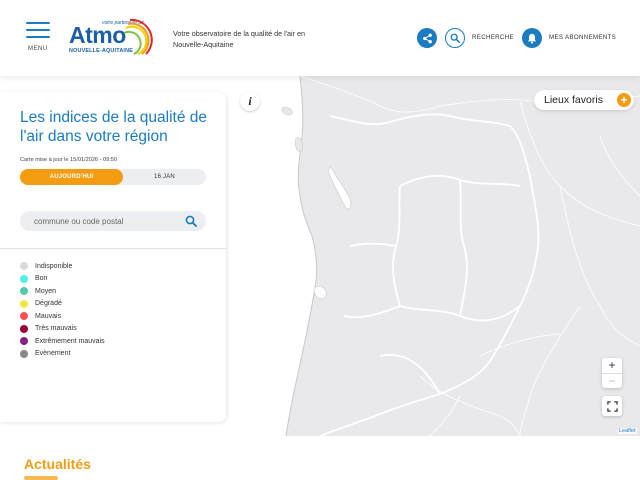  What do you see at coordinates (573, 100) in the screenshot?
I see `favorite-places-label: Lieux favoris` at bounding box center [573, 100].